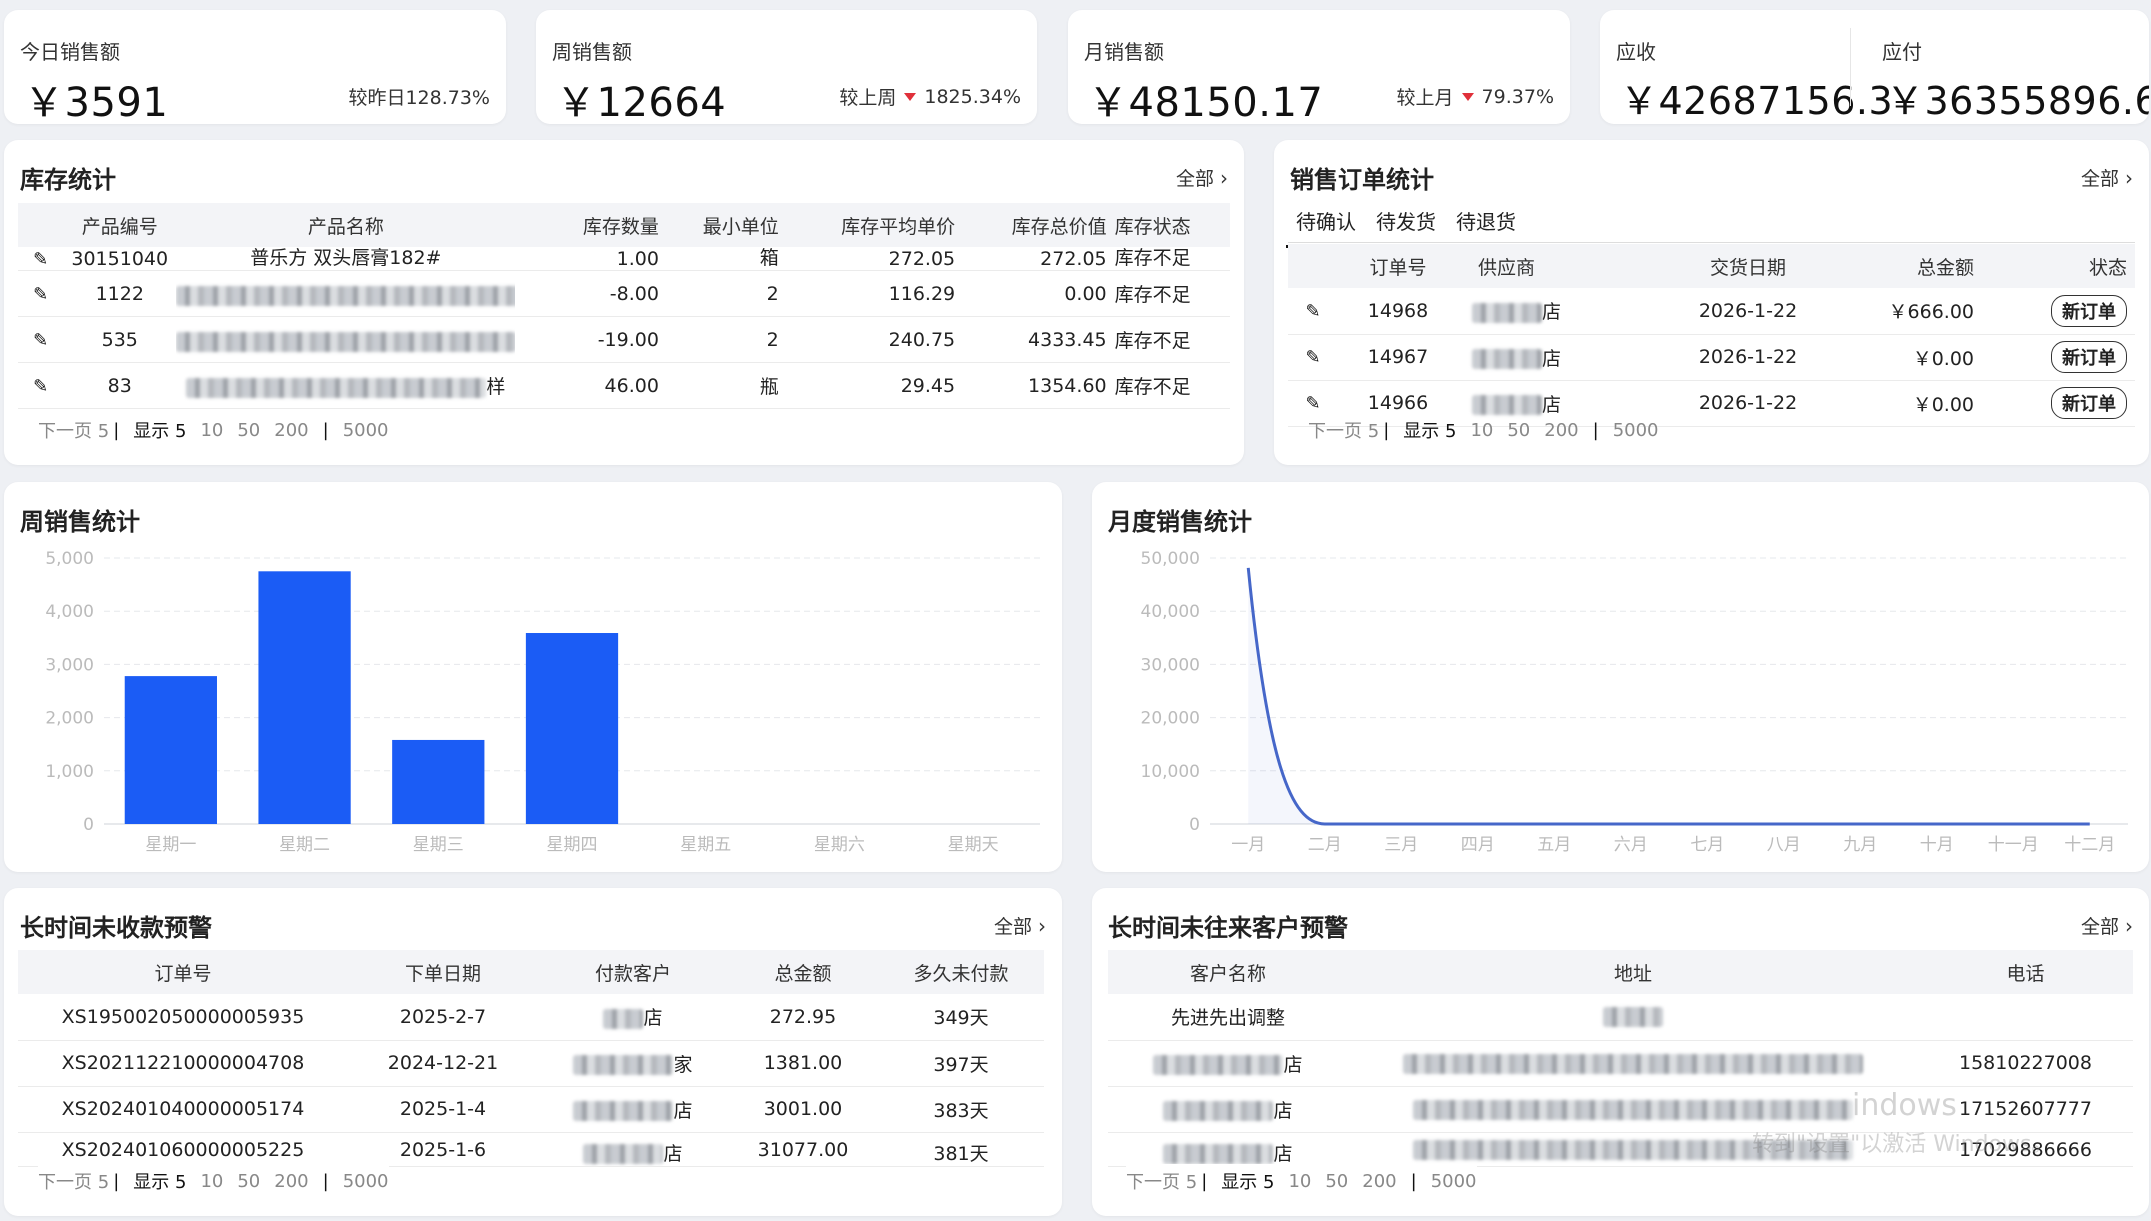  Describe the element at coordinates (673, 1153) in the screenshot. I see `cell-customer-suffix: 店` at that location.